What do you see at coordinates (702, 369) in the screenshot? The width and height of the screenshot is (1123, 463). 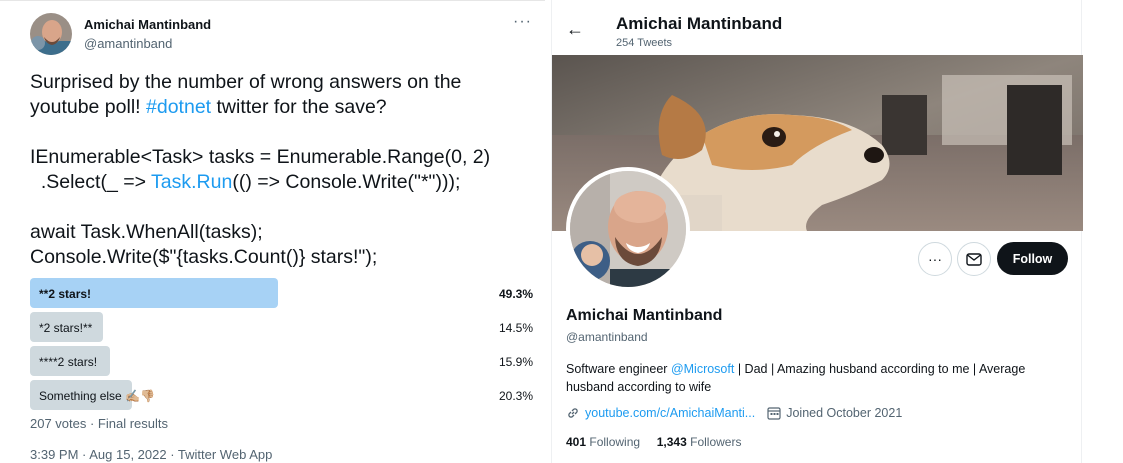 I see `bio-mention-link: @Microsoft` at bounding box center [702, 369].